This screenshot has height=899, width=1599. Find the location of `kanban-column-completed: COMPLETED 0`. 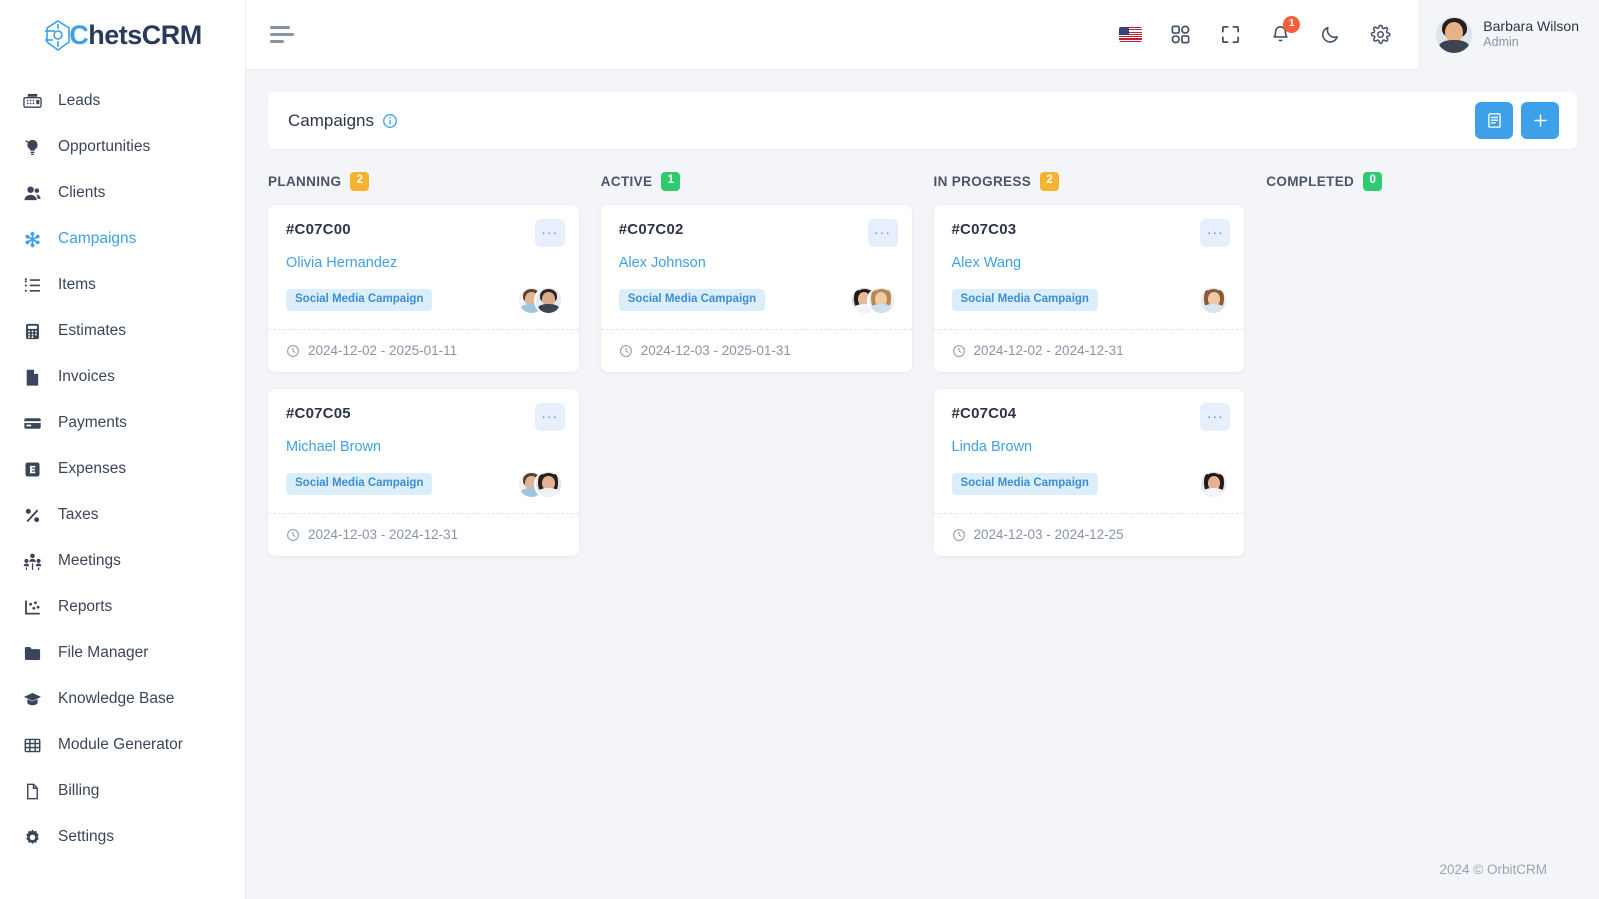

kanban-column-completed: COMPLETED 0 is located at coordinates (1421, 371).